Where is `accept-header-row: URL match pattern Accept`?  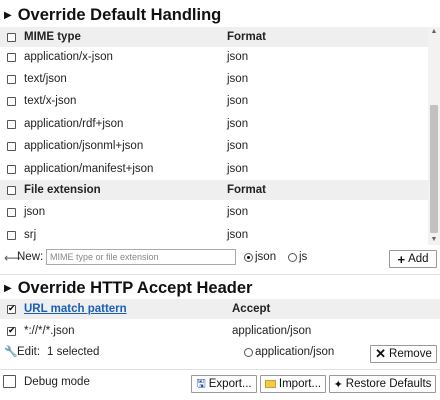
accept-header-row: URL match pattern Accept is located at coordinates (220, 309).